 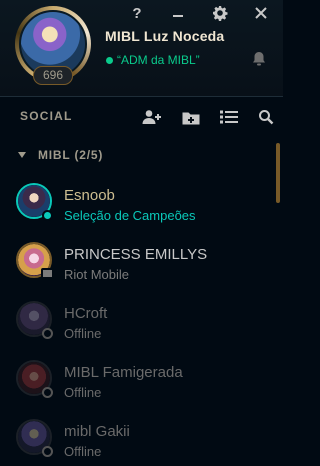 I want to click on gear-icon, so click(x=220, y=13).